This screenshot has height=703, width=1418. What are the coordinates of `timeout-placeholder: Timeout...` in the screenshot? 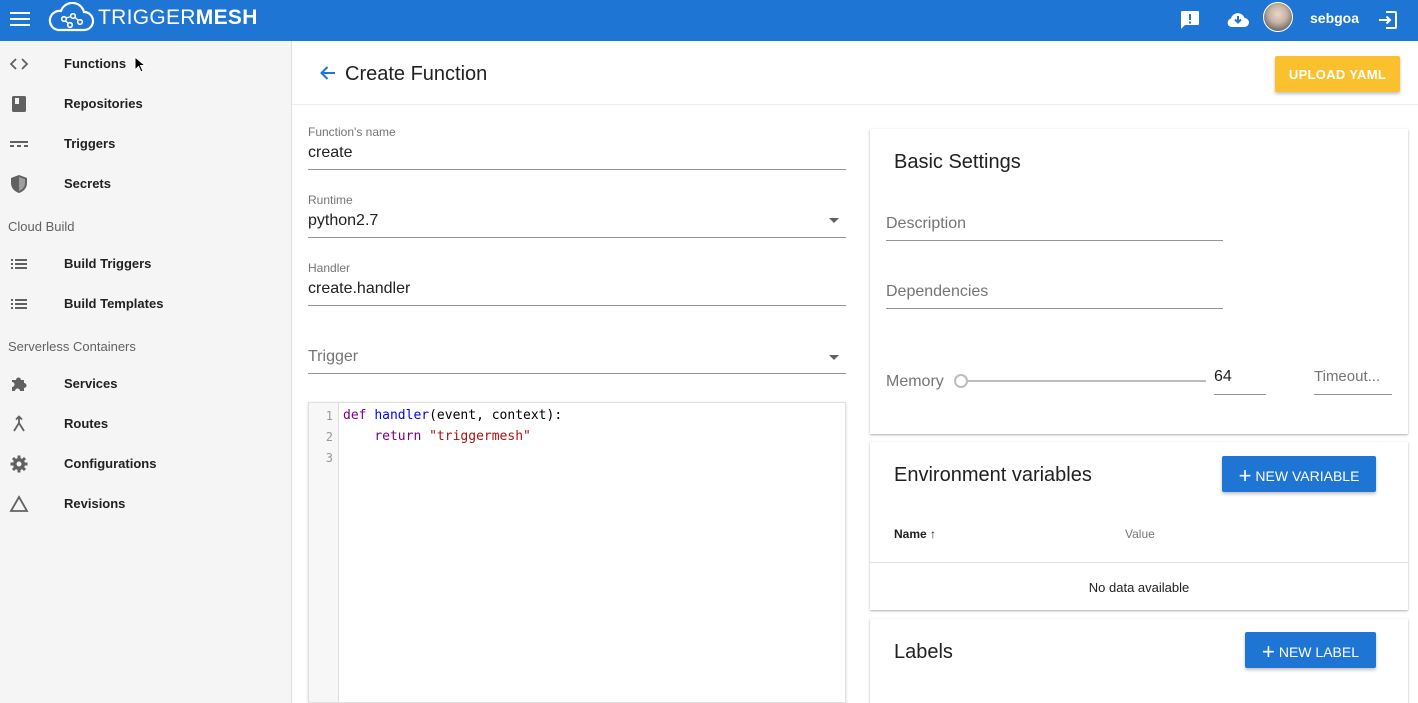 It's located at (1347, 376).